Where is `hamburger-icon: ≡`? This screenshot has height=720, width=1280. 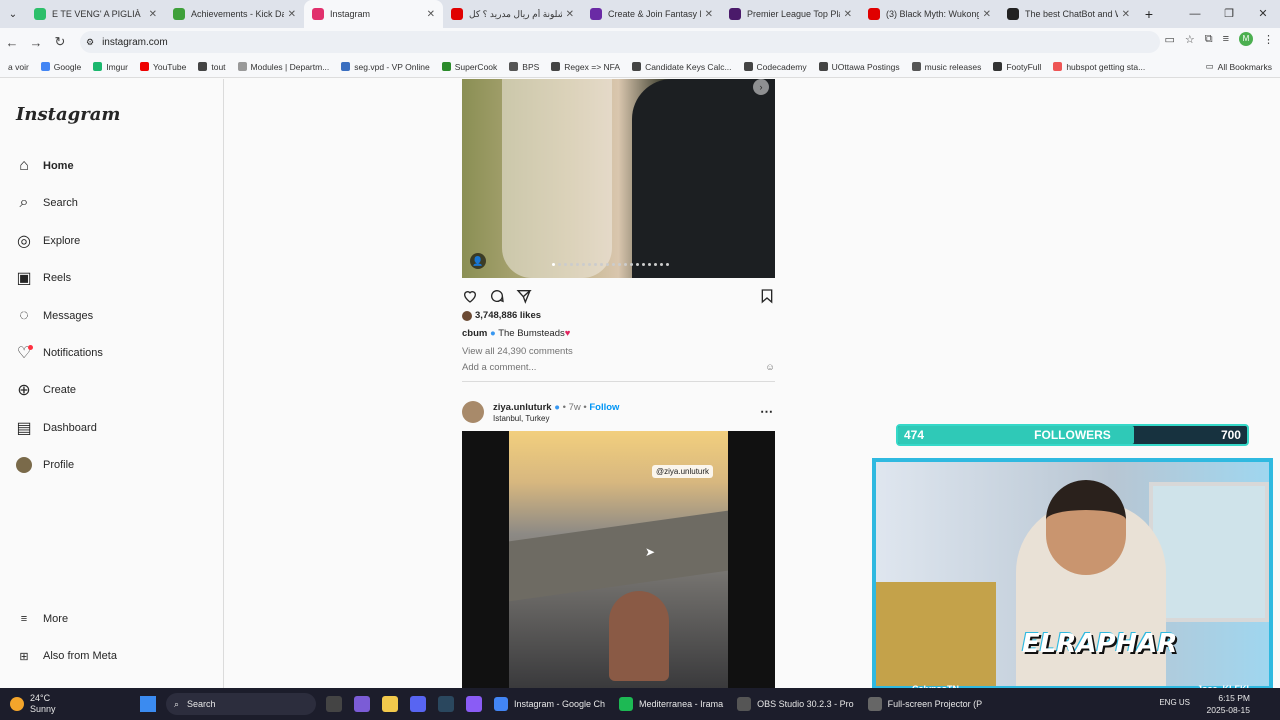 hamburger-icon: ≡ is located at coordinates (24, 619).